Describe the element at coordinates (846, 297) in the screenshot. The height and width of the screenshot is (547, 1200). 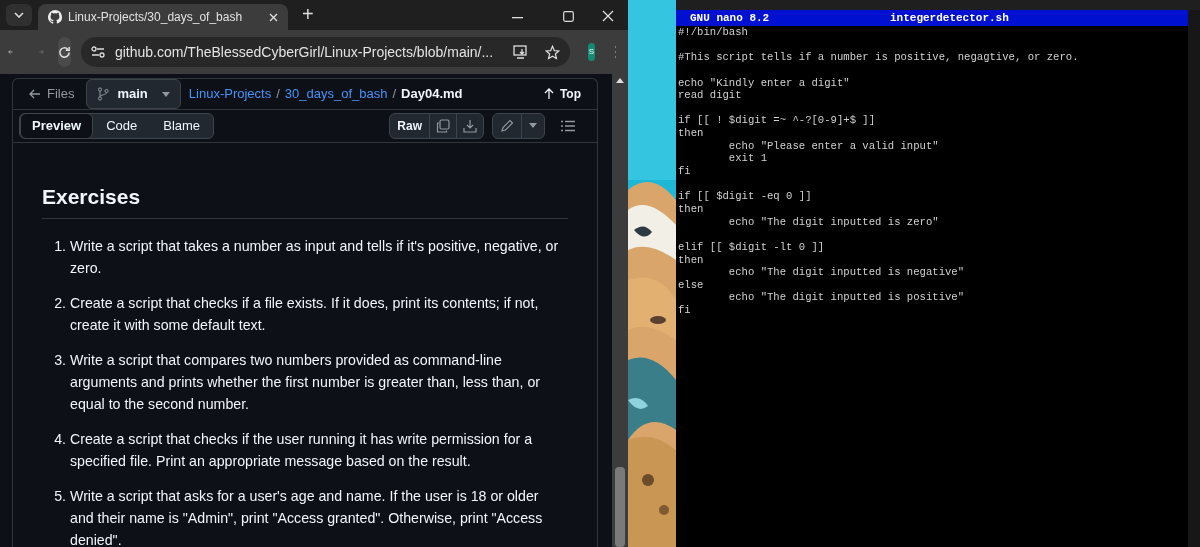
I see `code-line: echo "The digit inputted is positive"` at that location.